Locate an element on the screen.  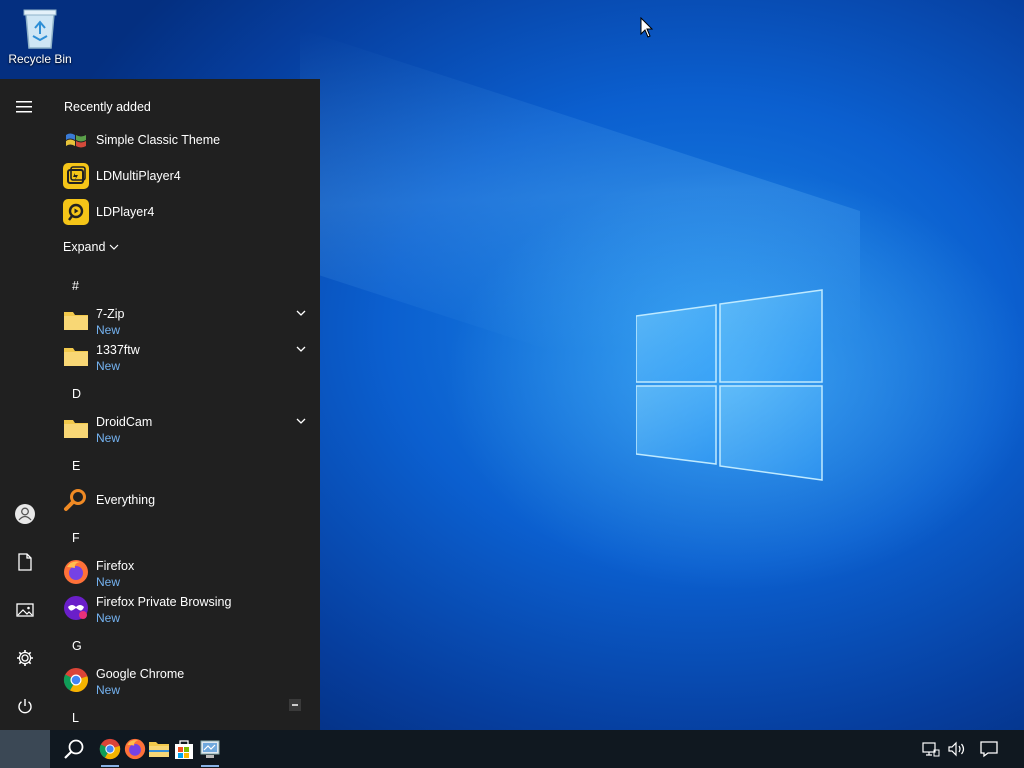
expand-label: Expand is located at coordinates (84, 247).